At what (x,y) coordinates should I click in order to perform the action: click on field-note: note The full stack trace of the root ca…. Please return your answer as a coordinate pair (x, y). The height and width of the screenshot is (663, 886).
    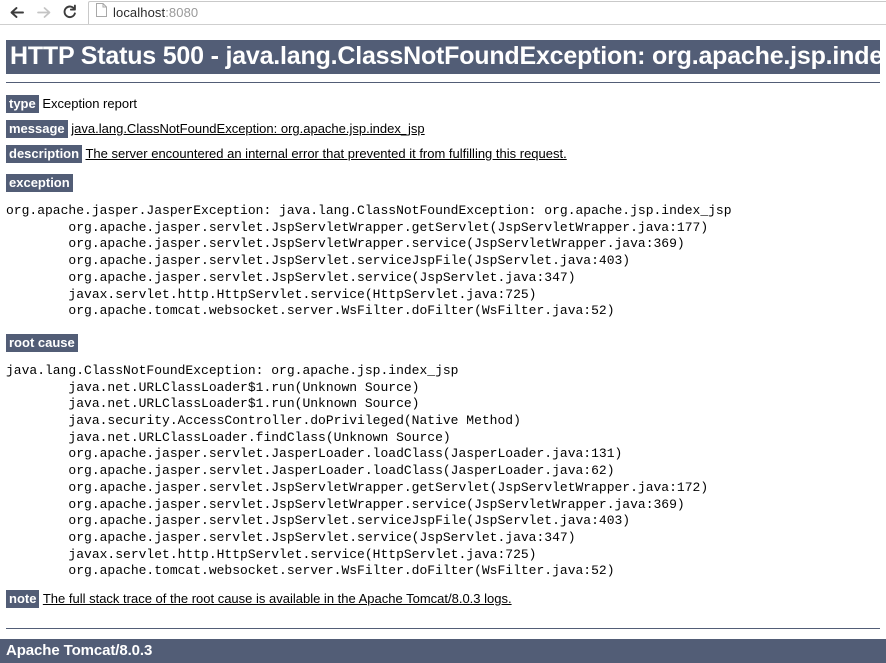
    Looking at the image, I should click on (443, 594).